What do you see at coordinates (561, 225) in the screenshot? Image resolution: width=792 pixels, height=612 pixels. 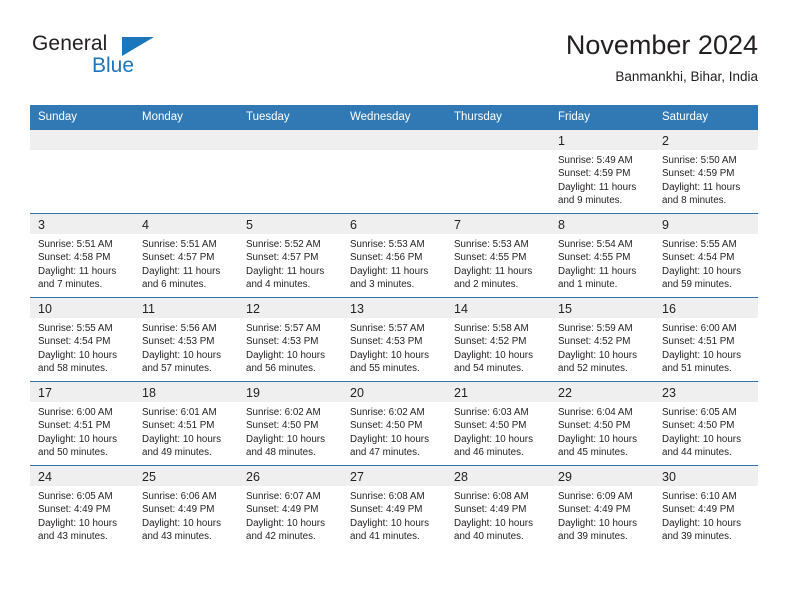 I see `day-number: 8` at bounding box center [561, 225].